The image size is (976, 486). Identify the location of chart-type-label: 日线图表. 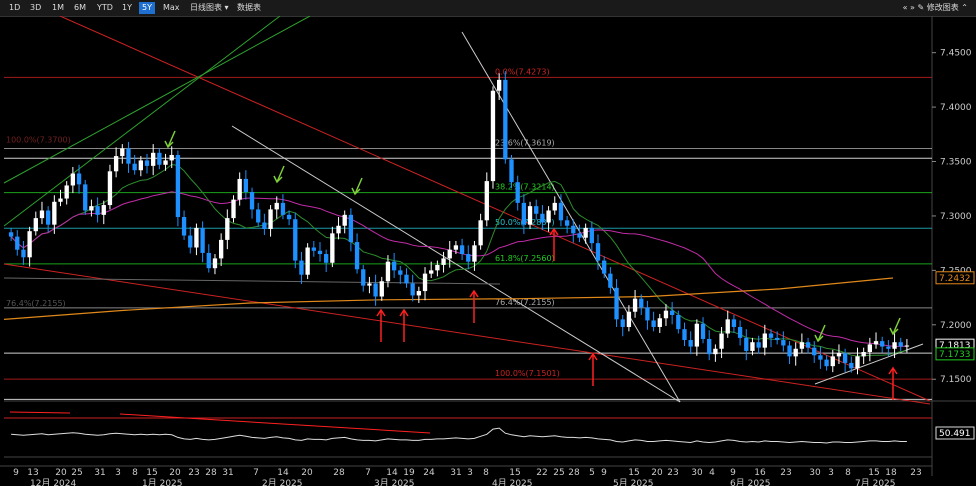
(206, 7).